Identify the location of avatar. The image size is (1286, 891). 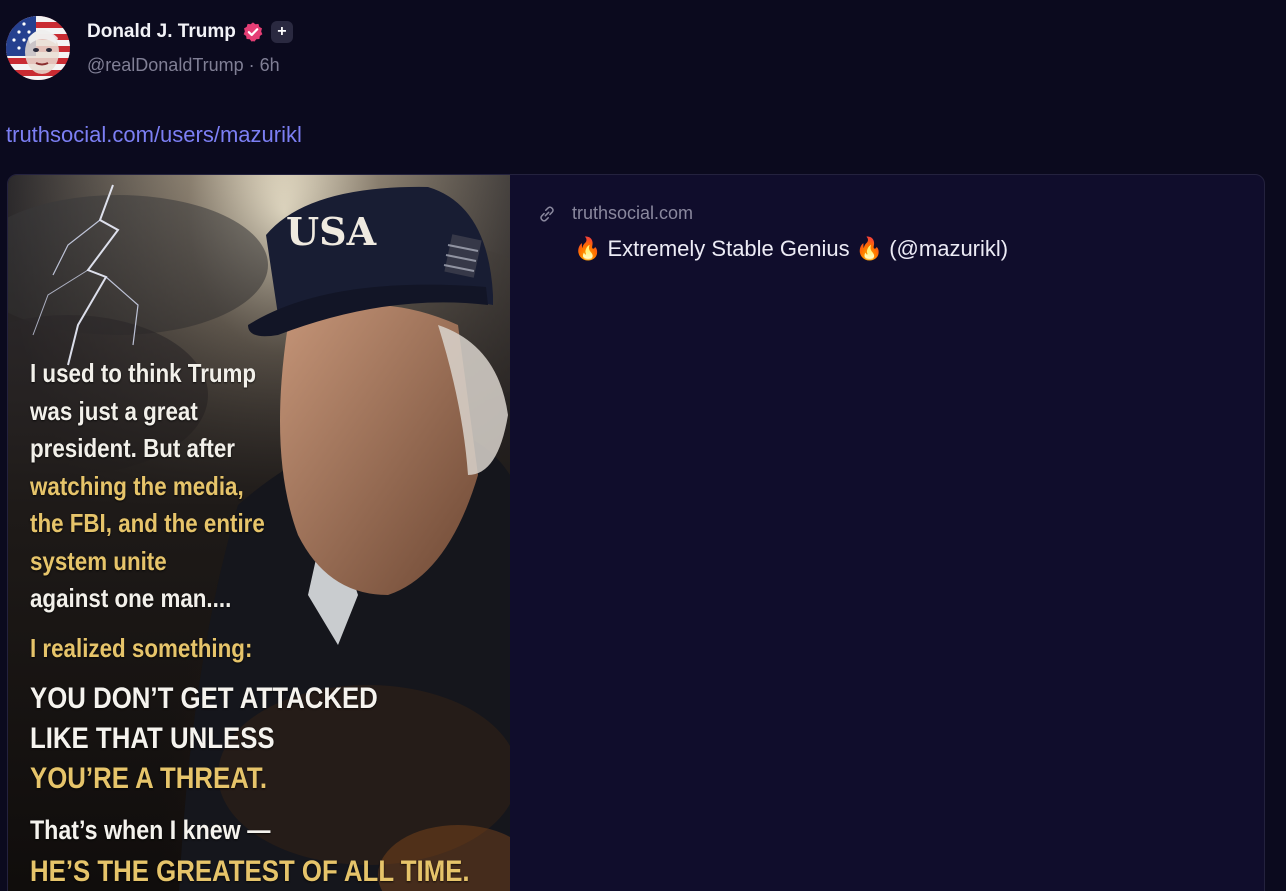
(38, 48).